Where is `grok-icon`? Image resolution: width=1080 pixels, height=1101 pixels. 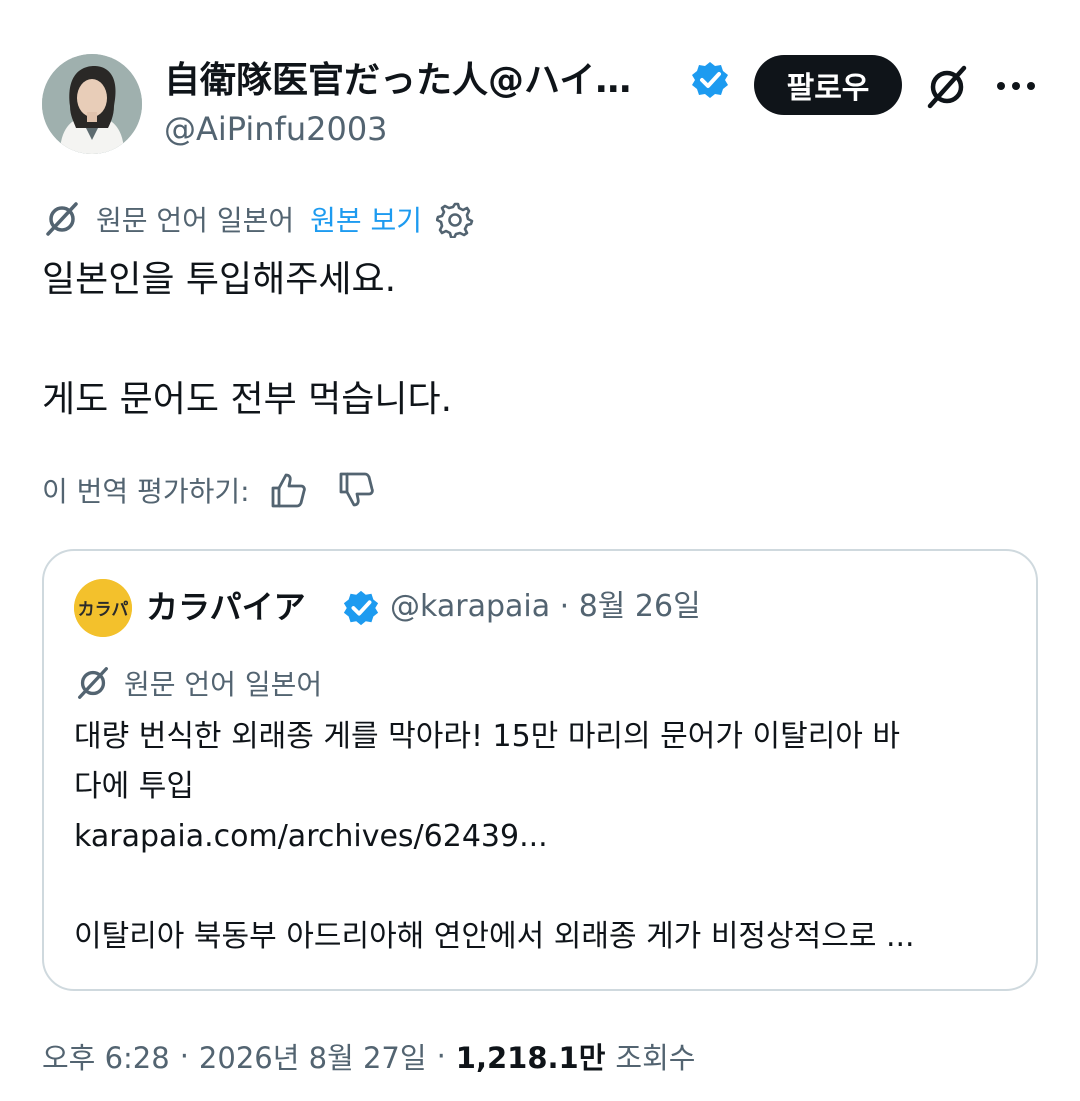 grok-icon is located at coordinates (947, 87).